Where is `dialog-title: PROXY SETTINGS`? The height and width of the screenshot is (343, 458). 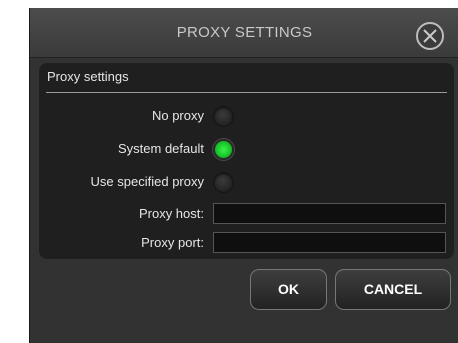 dialog-title: PROXY SETTINGS is located at coordinates (244, 32).